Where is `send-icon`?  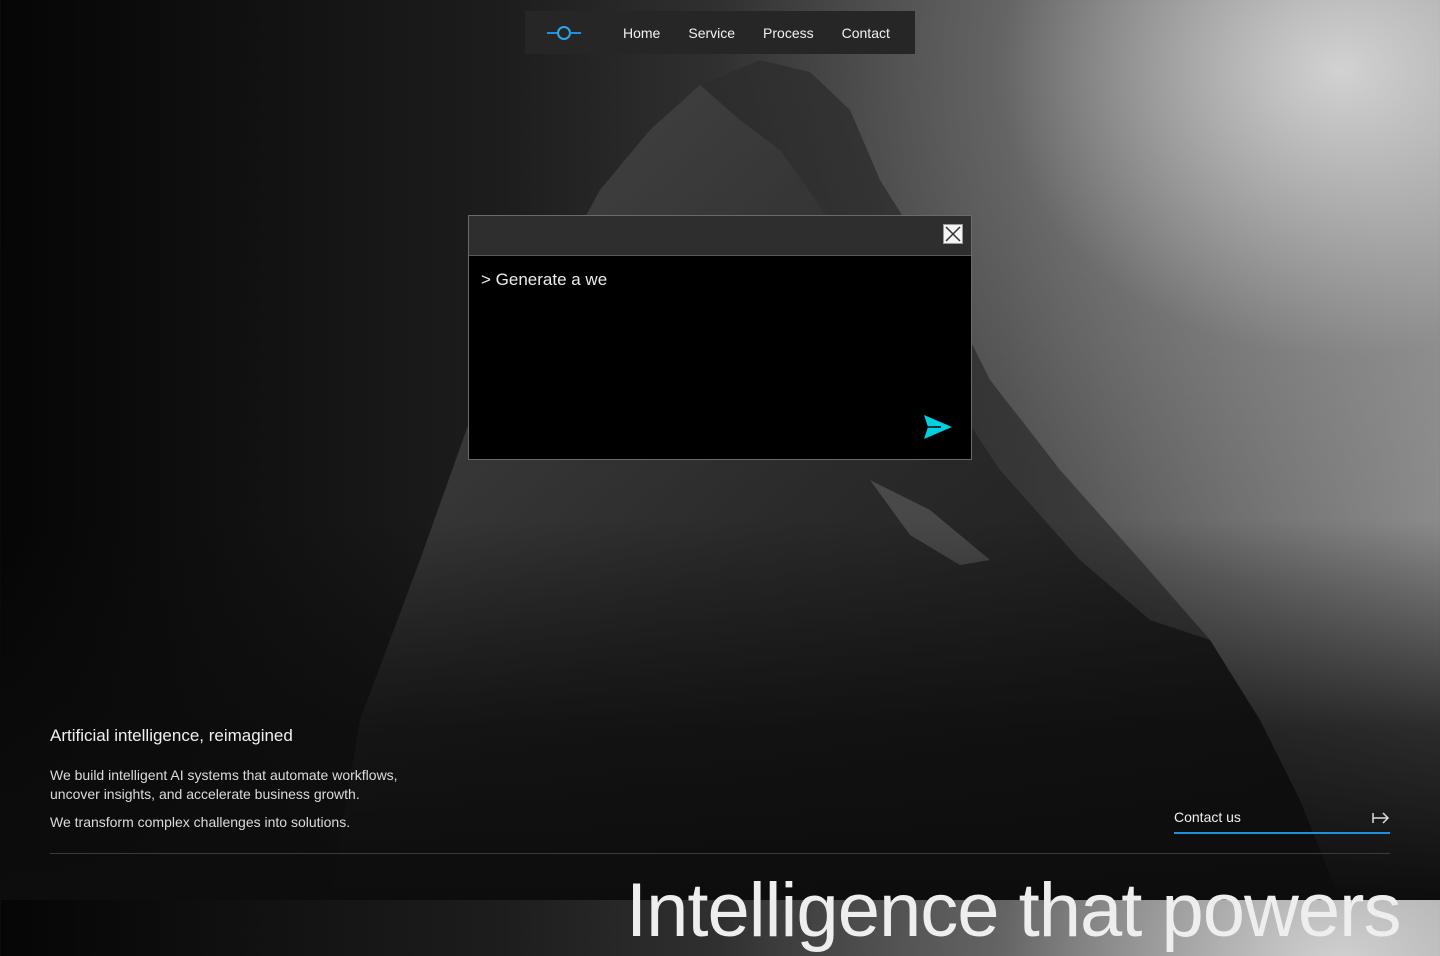
send-icon is located at coordinates (938, 427).